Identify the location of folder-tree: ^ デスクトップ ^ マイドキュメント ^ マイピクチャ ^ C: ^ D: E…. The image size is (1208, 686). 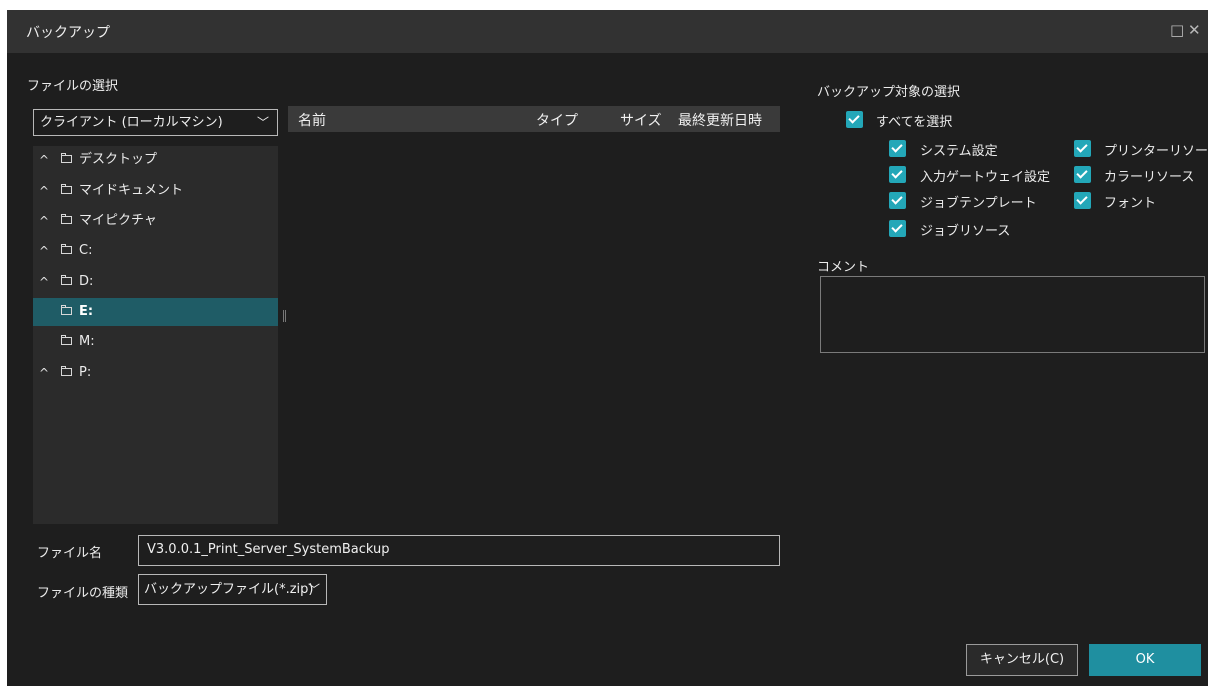
(155, 335).